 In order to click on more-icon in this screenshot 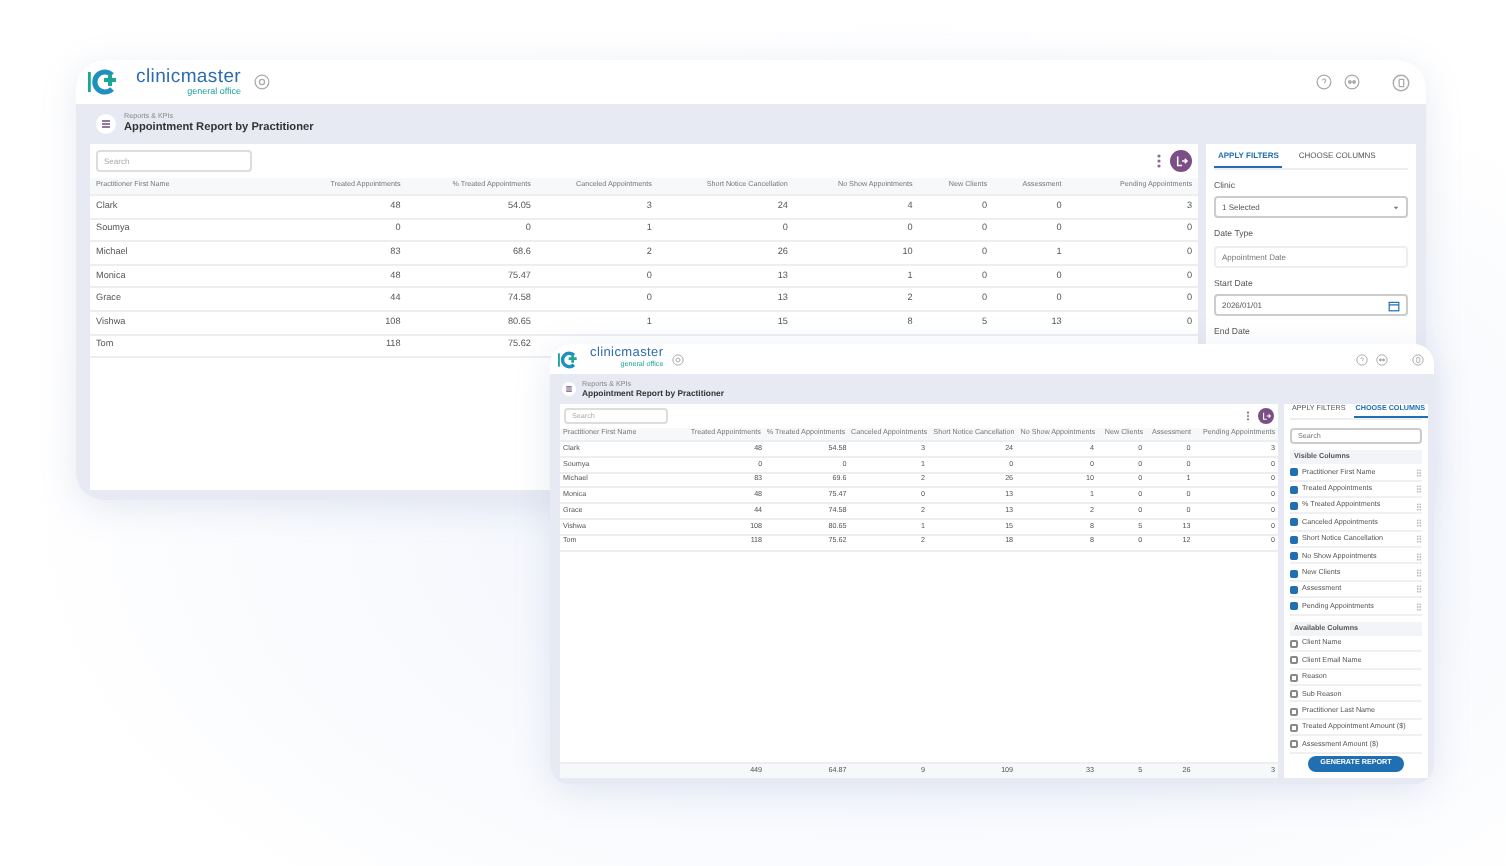, I will do `click(1159, 161)`.